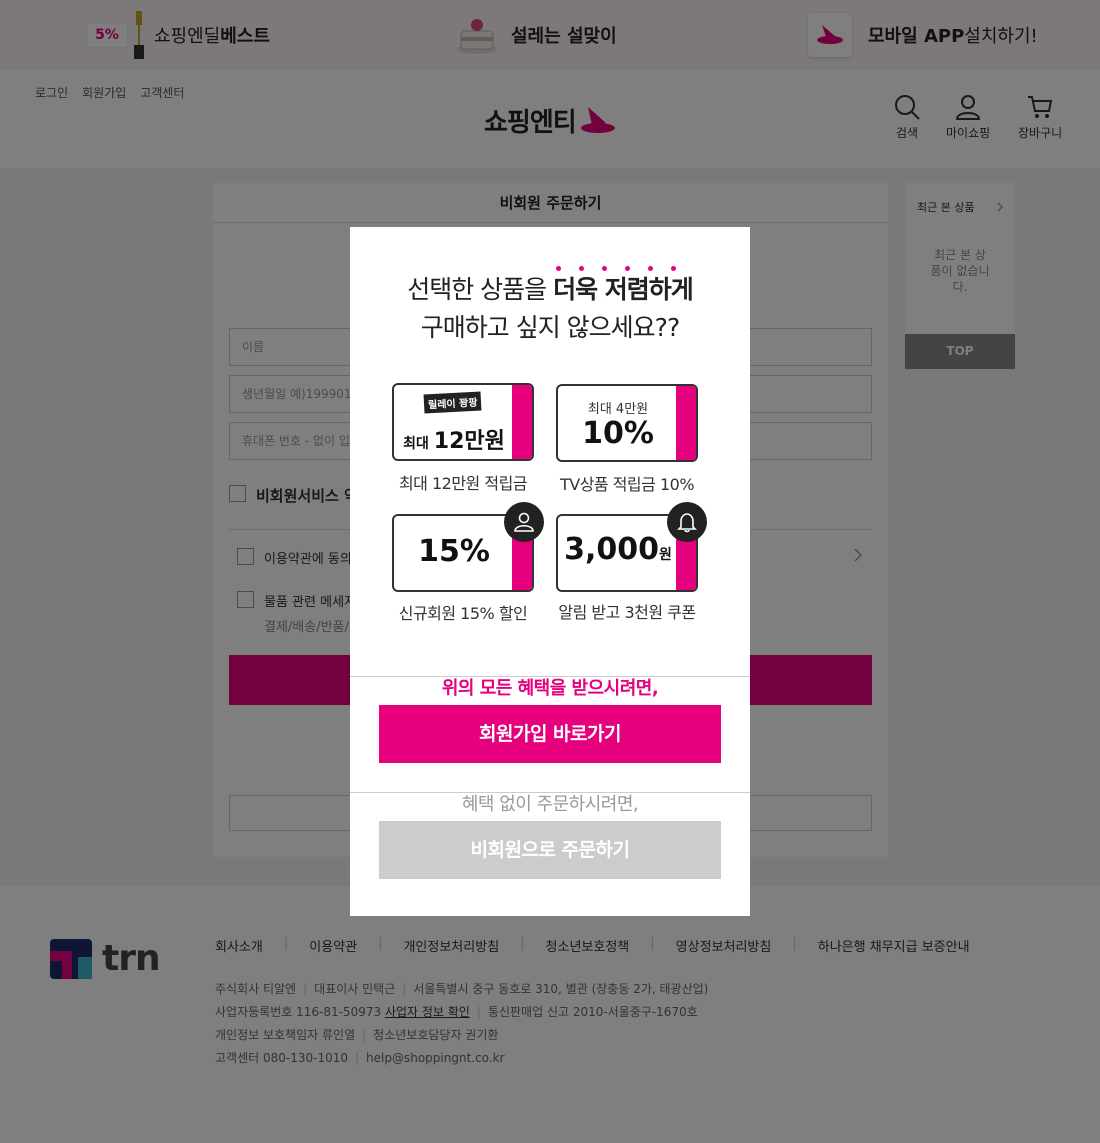  Describe the element at coordinates (550, 309) in the screenshot. I see `modal-title: 선택한 상품을 더욱 저렴하게 구매하고 싶지 않으세요??` at that location.